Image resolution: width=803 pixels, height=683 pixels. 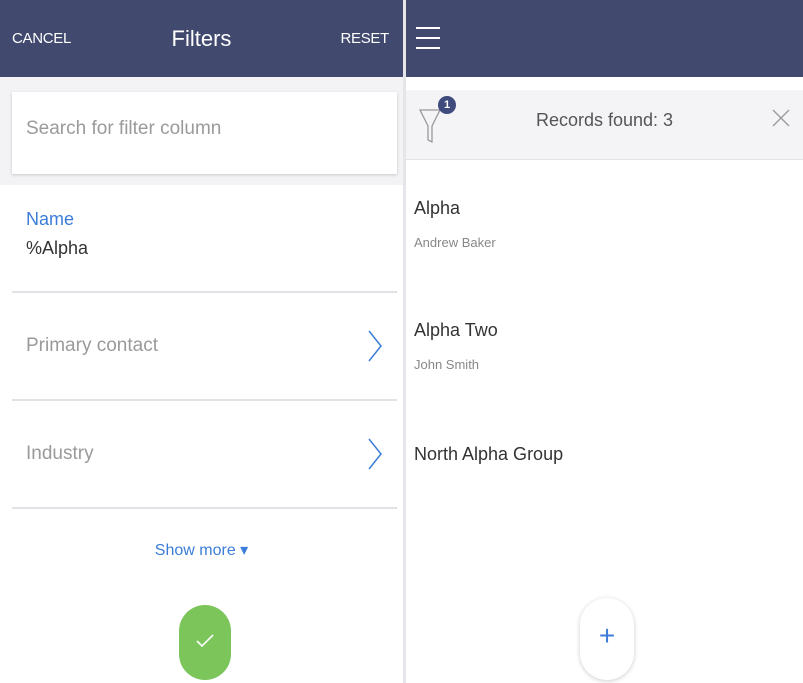 I want to click on records-found-text: Records found: 3, so click(x=604, y=120).